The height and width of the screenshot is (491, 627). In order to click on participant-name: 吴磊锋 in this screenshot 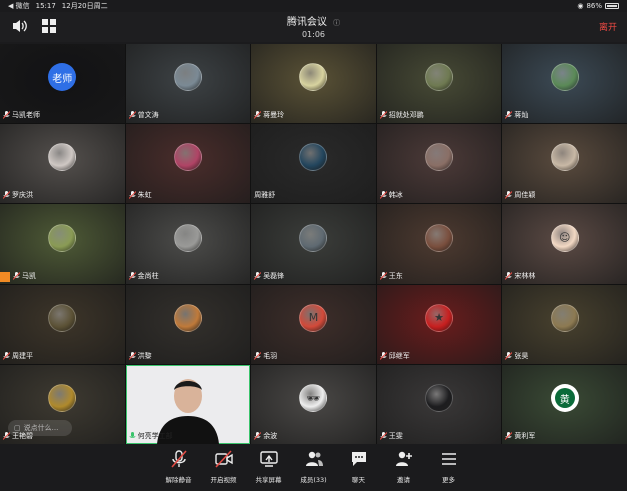, I will do `click(274, 275)`.